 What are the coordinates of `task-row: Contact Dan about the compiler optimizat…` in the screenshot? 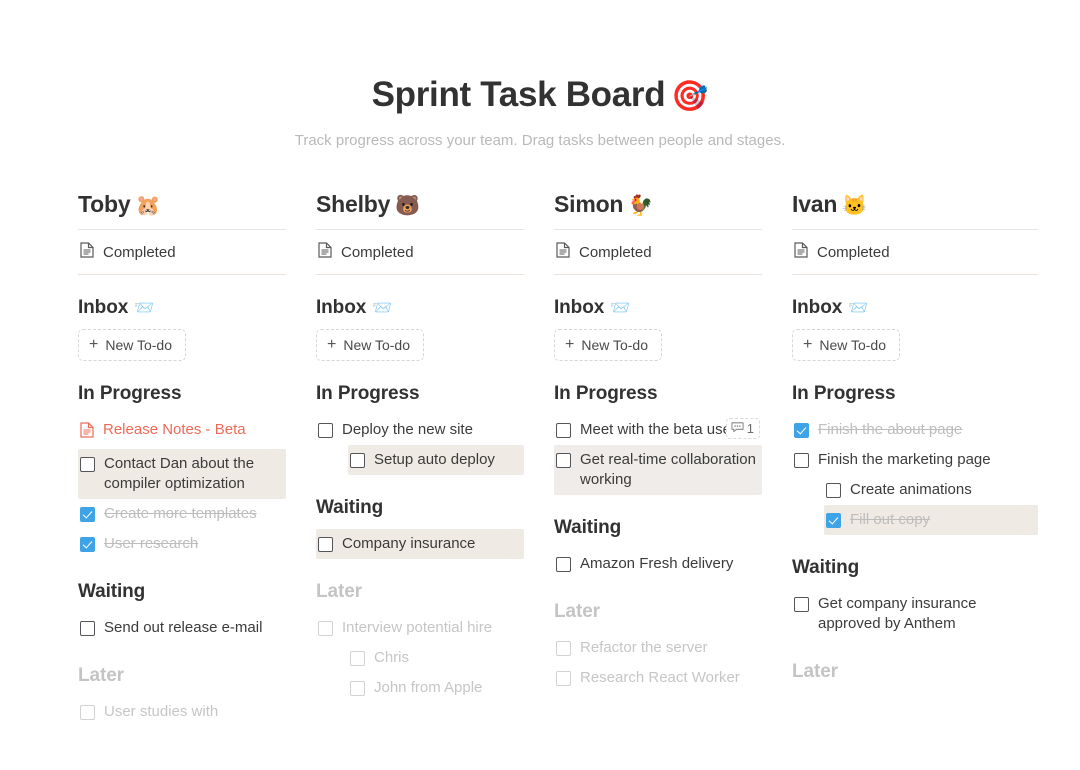 It's located at (182, 473).